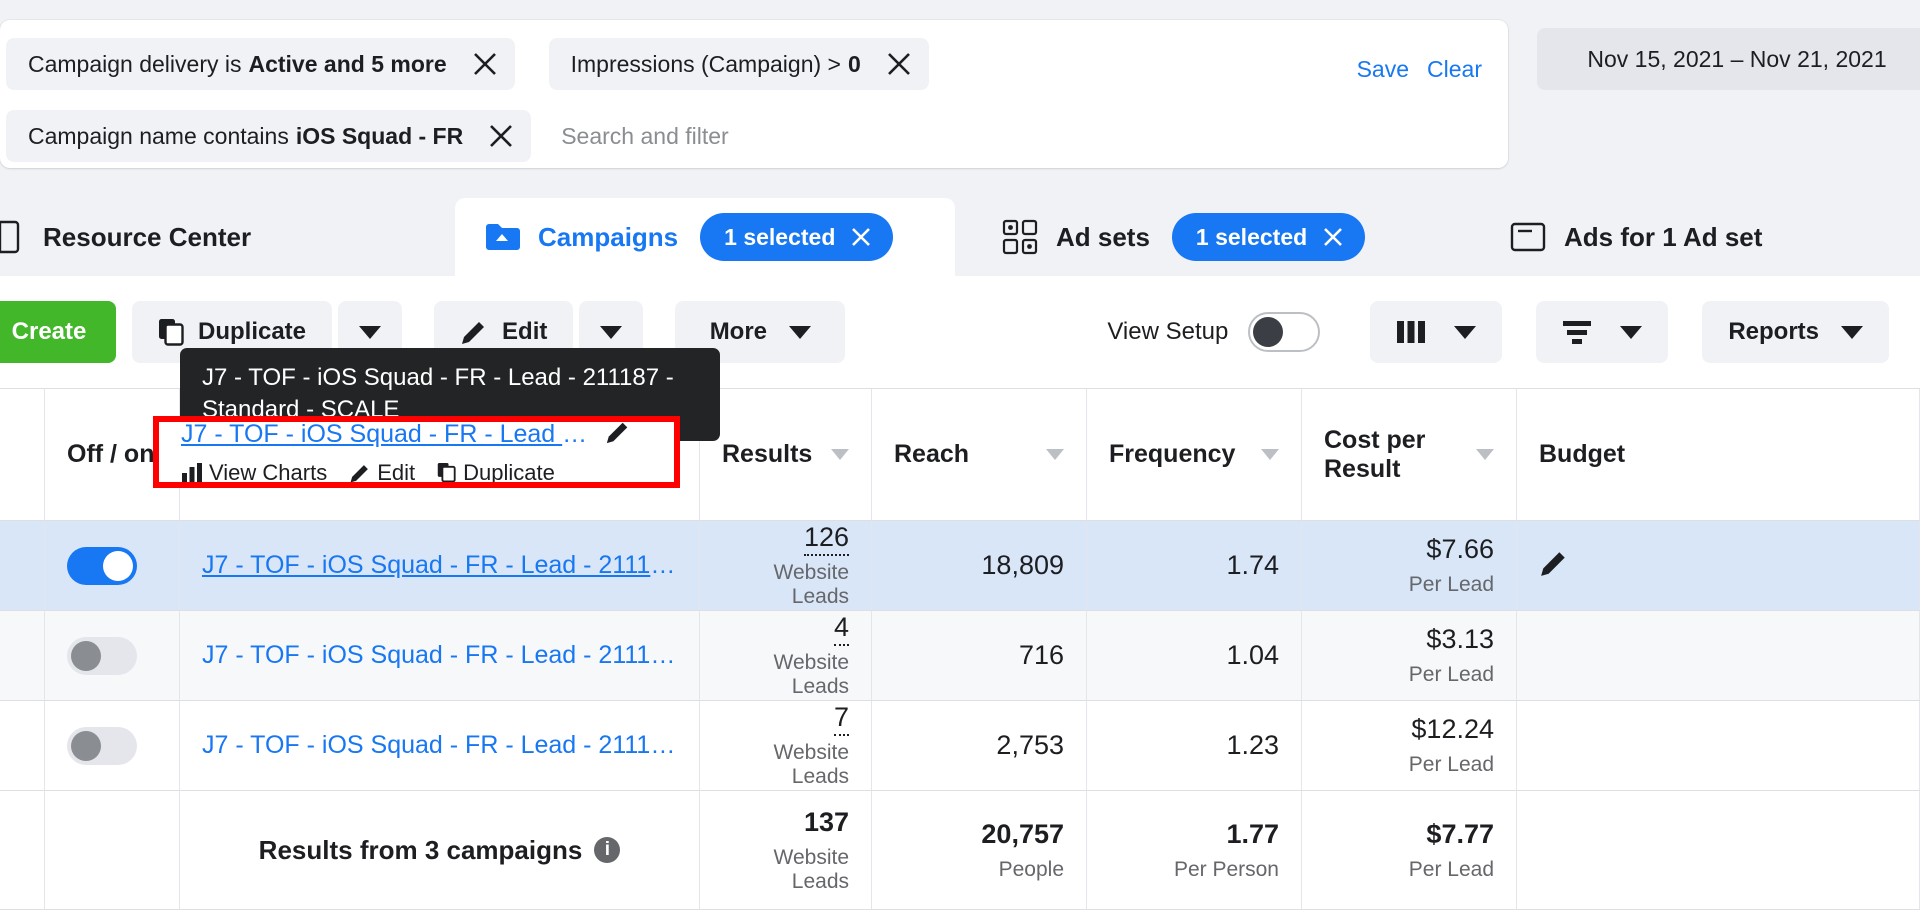 This screenshot has height=910, width=1920. I want to click on adsets-grid-icon, so click(1020, 237).